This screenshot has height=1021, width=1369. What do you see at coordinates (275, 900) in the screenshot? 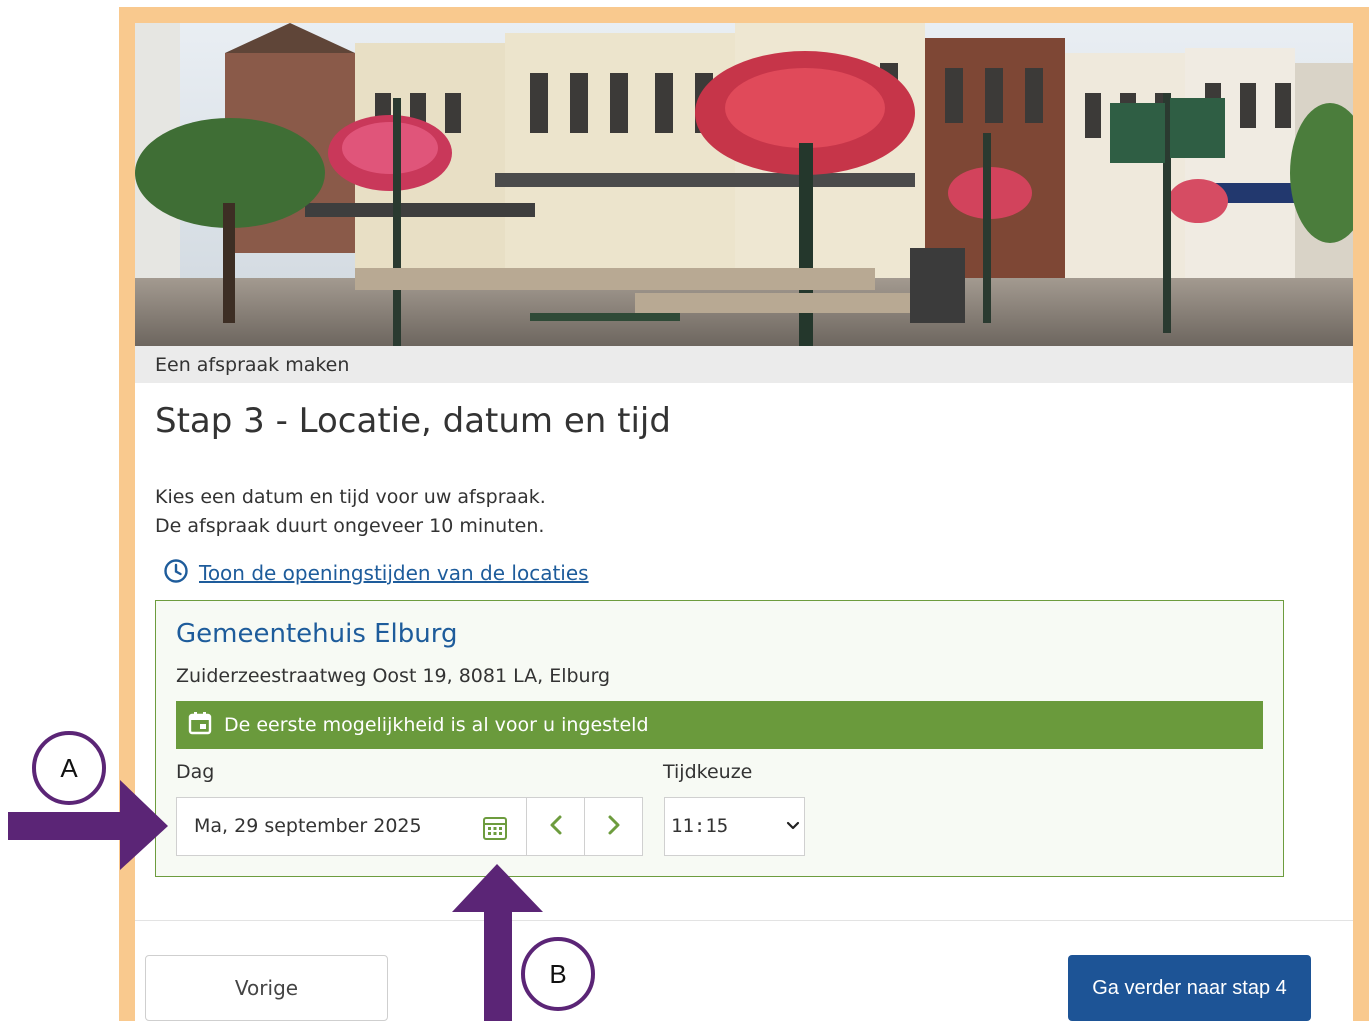
I see `annotation-arrows` at bounding box center [275, 900].